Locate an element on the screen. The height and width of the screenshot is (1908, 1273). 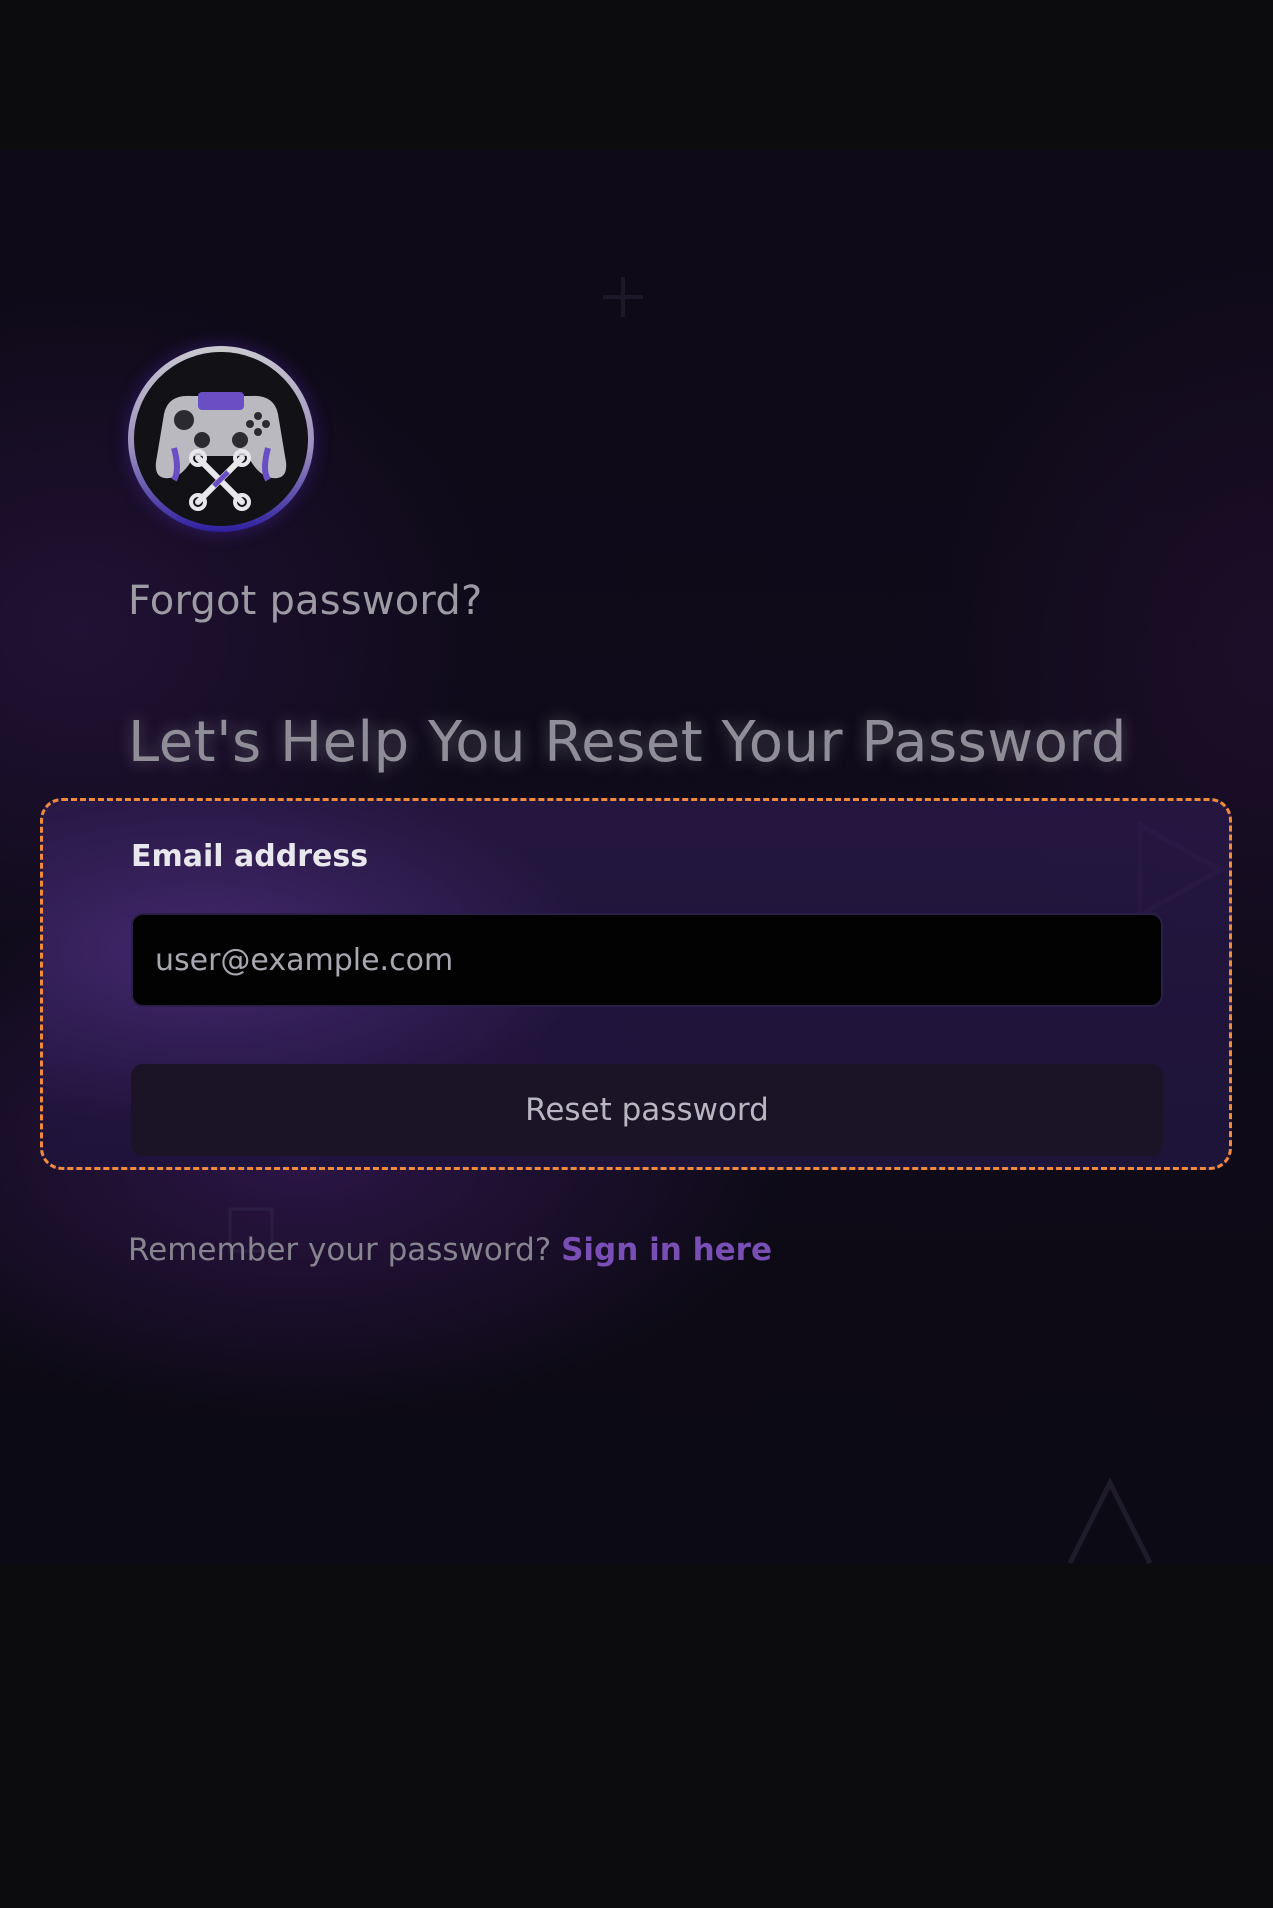
page-title: Let's Help You Reset Your Password is located at coordinates (627, 742).